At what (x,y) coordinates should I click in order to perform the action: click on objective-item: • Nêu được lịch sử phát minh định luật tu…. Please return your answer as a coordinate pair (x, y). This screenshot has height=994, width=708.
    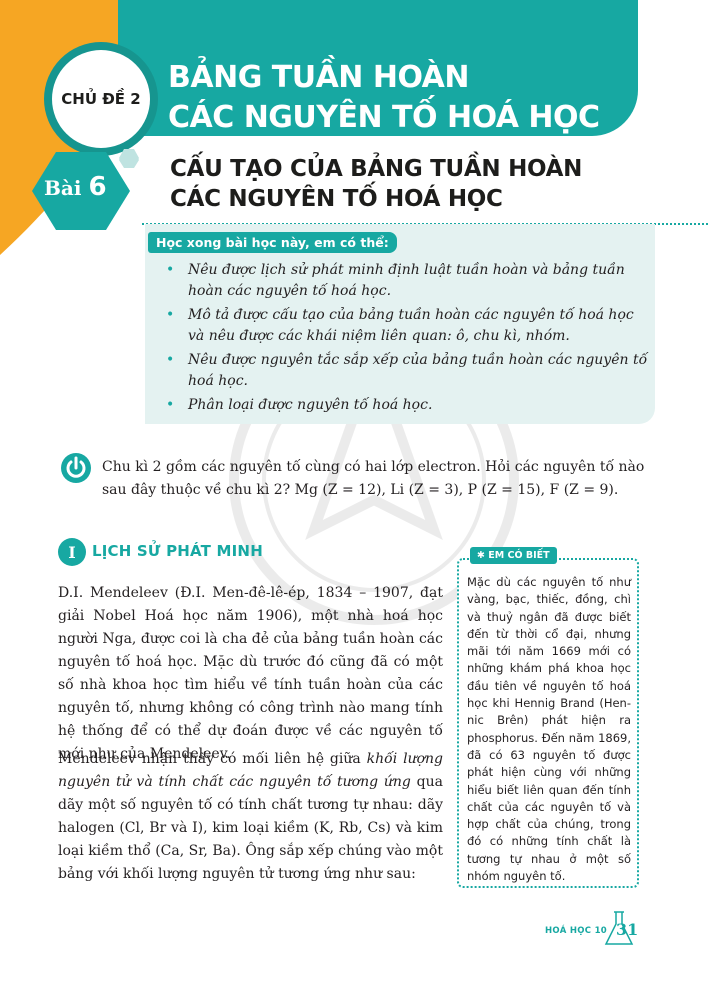
    Looking at the image, I should click on (395, 280).